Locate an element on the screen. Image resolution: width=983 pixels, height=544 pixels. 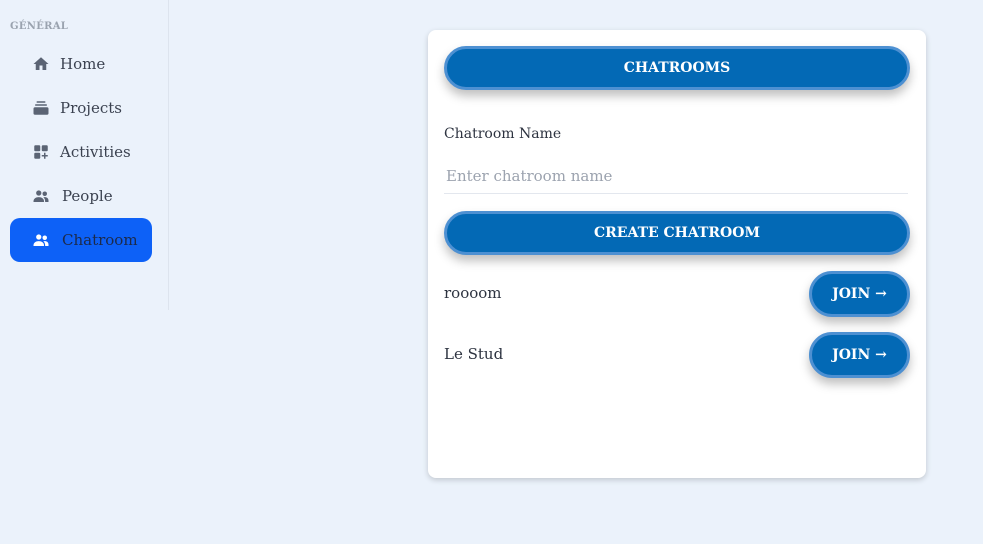
activities-icon is located at coordinates (41, 152).